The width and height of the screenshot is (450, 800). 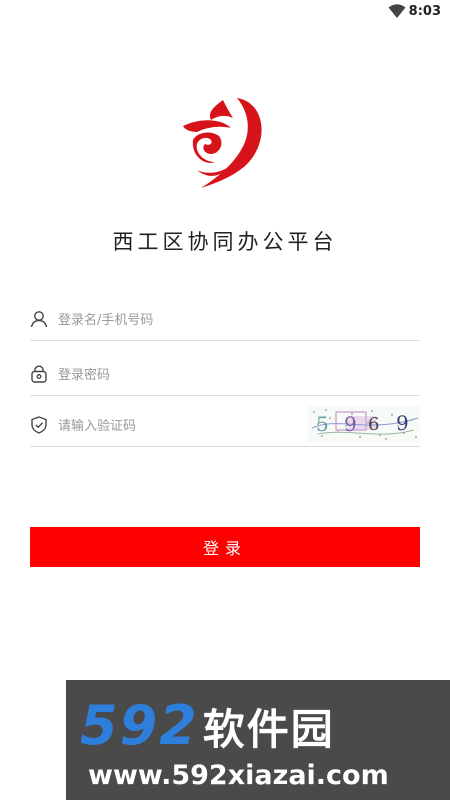 What do you see at coordinates (225, 242) in the screenshot?
I see `app-title: 西工区协同办公平台` at bounding box center [225, 242].